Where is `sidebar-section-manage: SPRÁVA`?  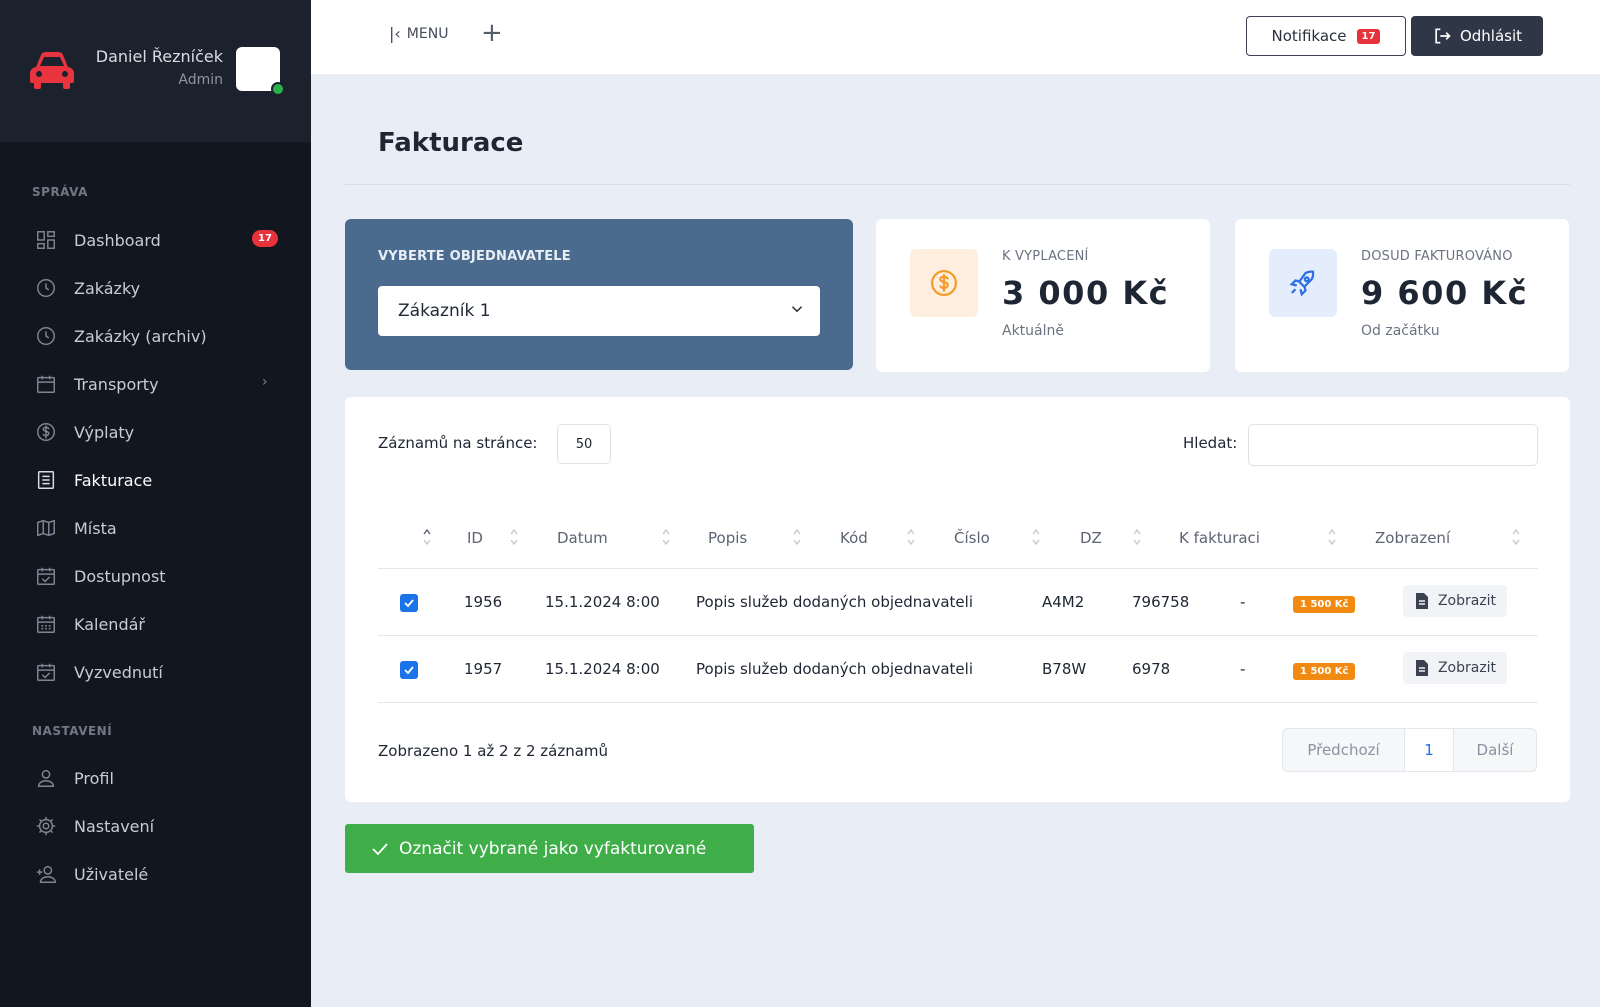
sidebar-section-manage: SPRÁVA is located at coordinates (60, 192).